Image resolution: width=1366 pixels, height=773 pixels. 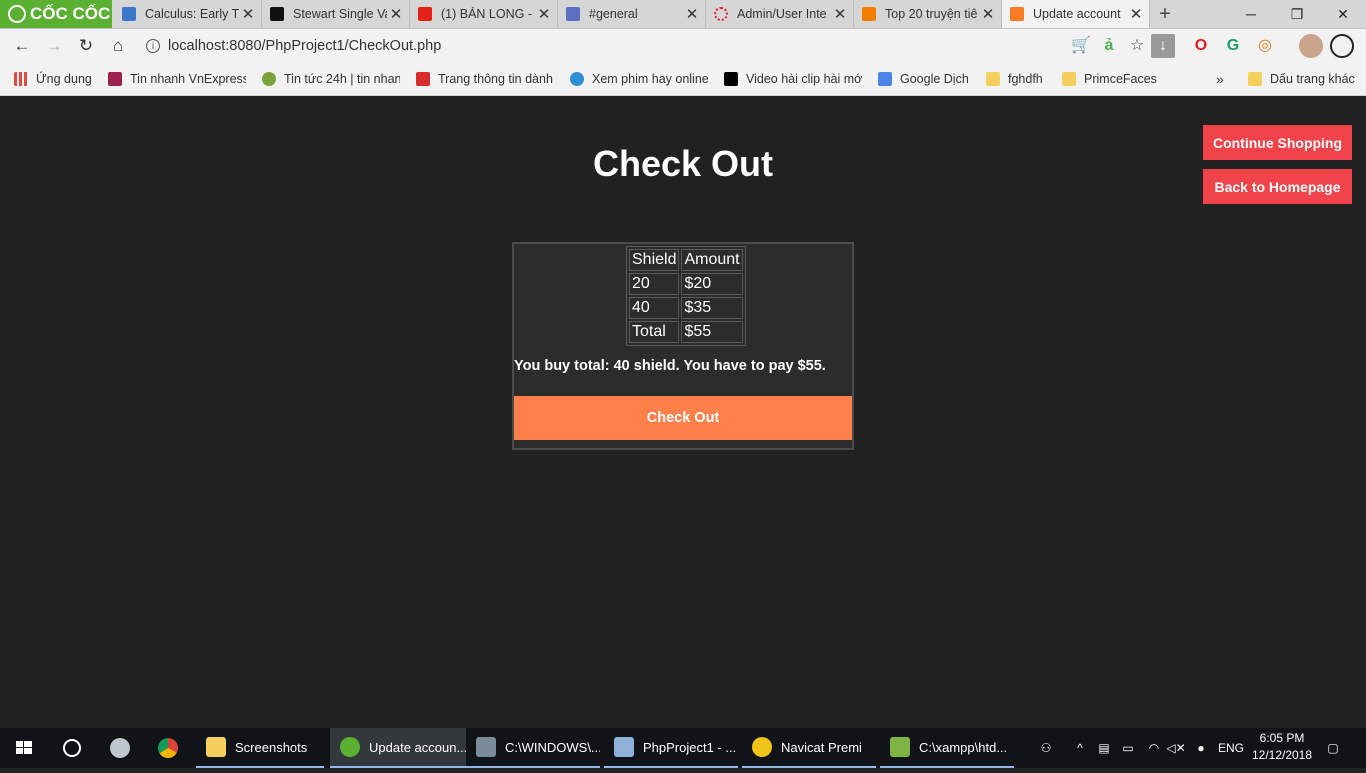 I want to click on table-cell: 40, so click(x=654, y=308).